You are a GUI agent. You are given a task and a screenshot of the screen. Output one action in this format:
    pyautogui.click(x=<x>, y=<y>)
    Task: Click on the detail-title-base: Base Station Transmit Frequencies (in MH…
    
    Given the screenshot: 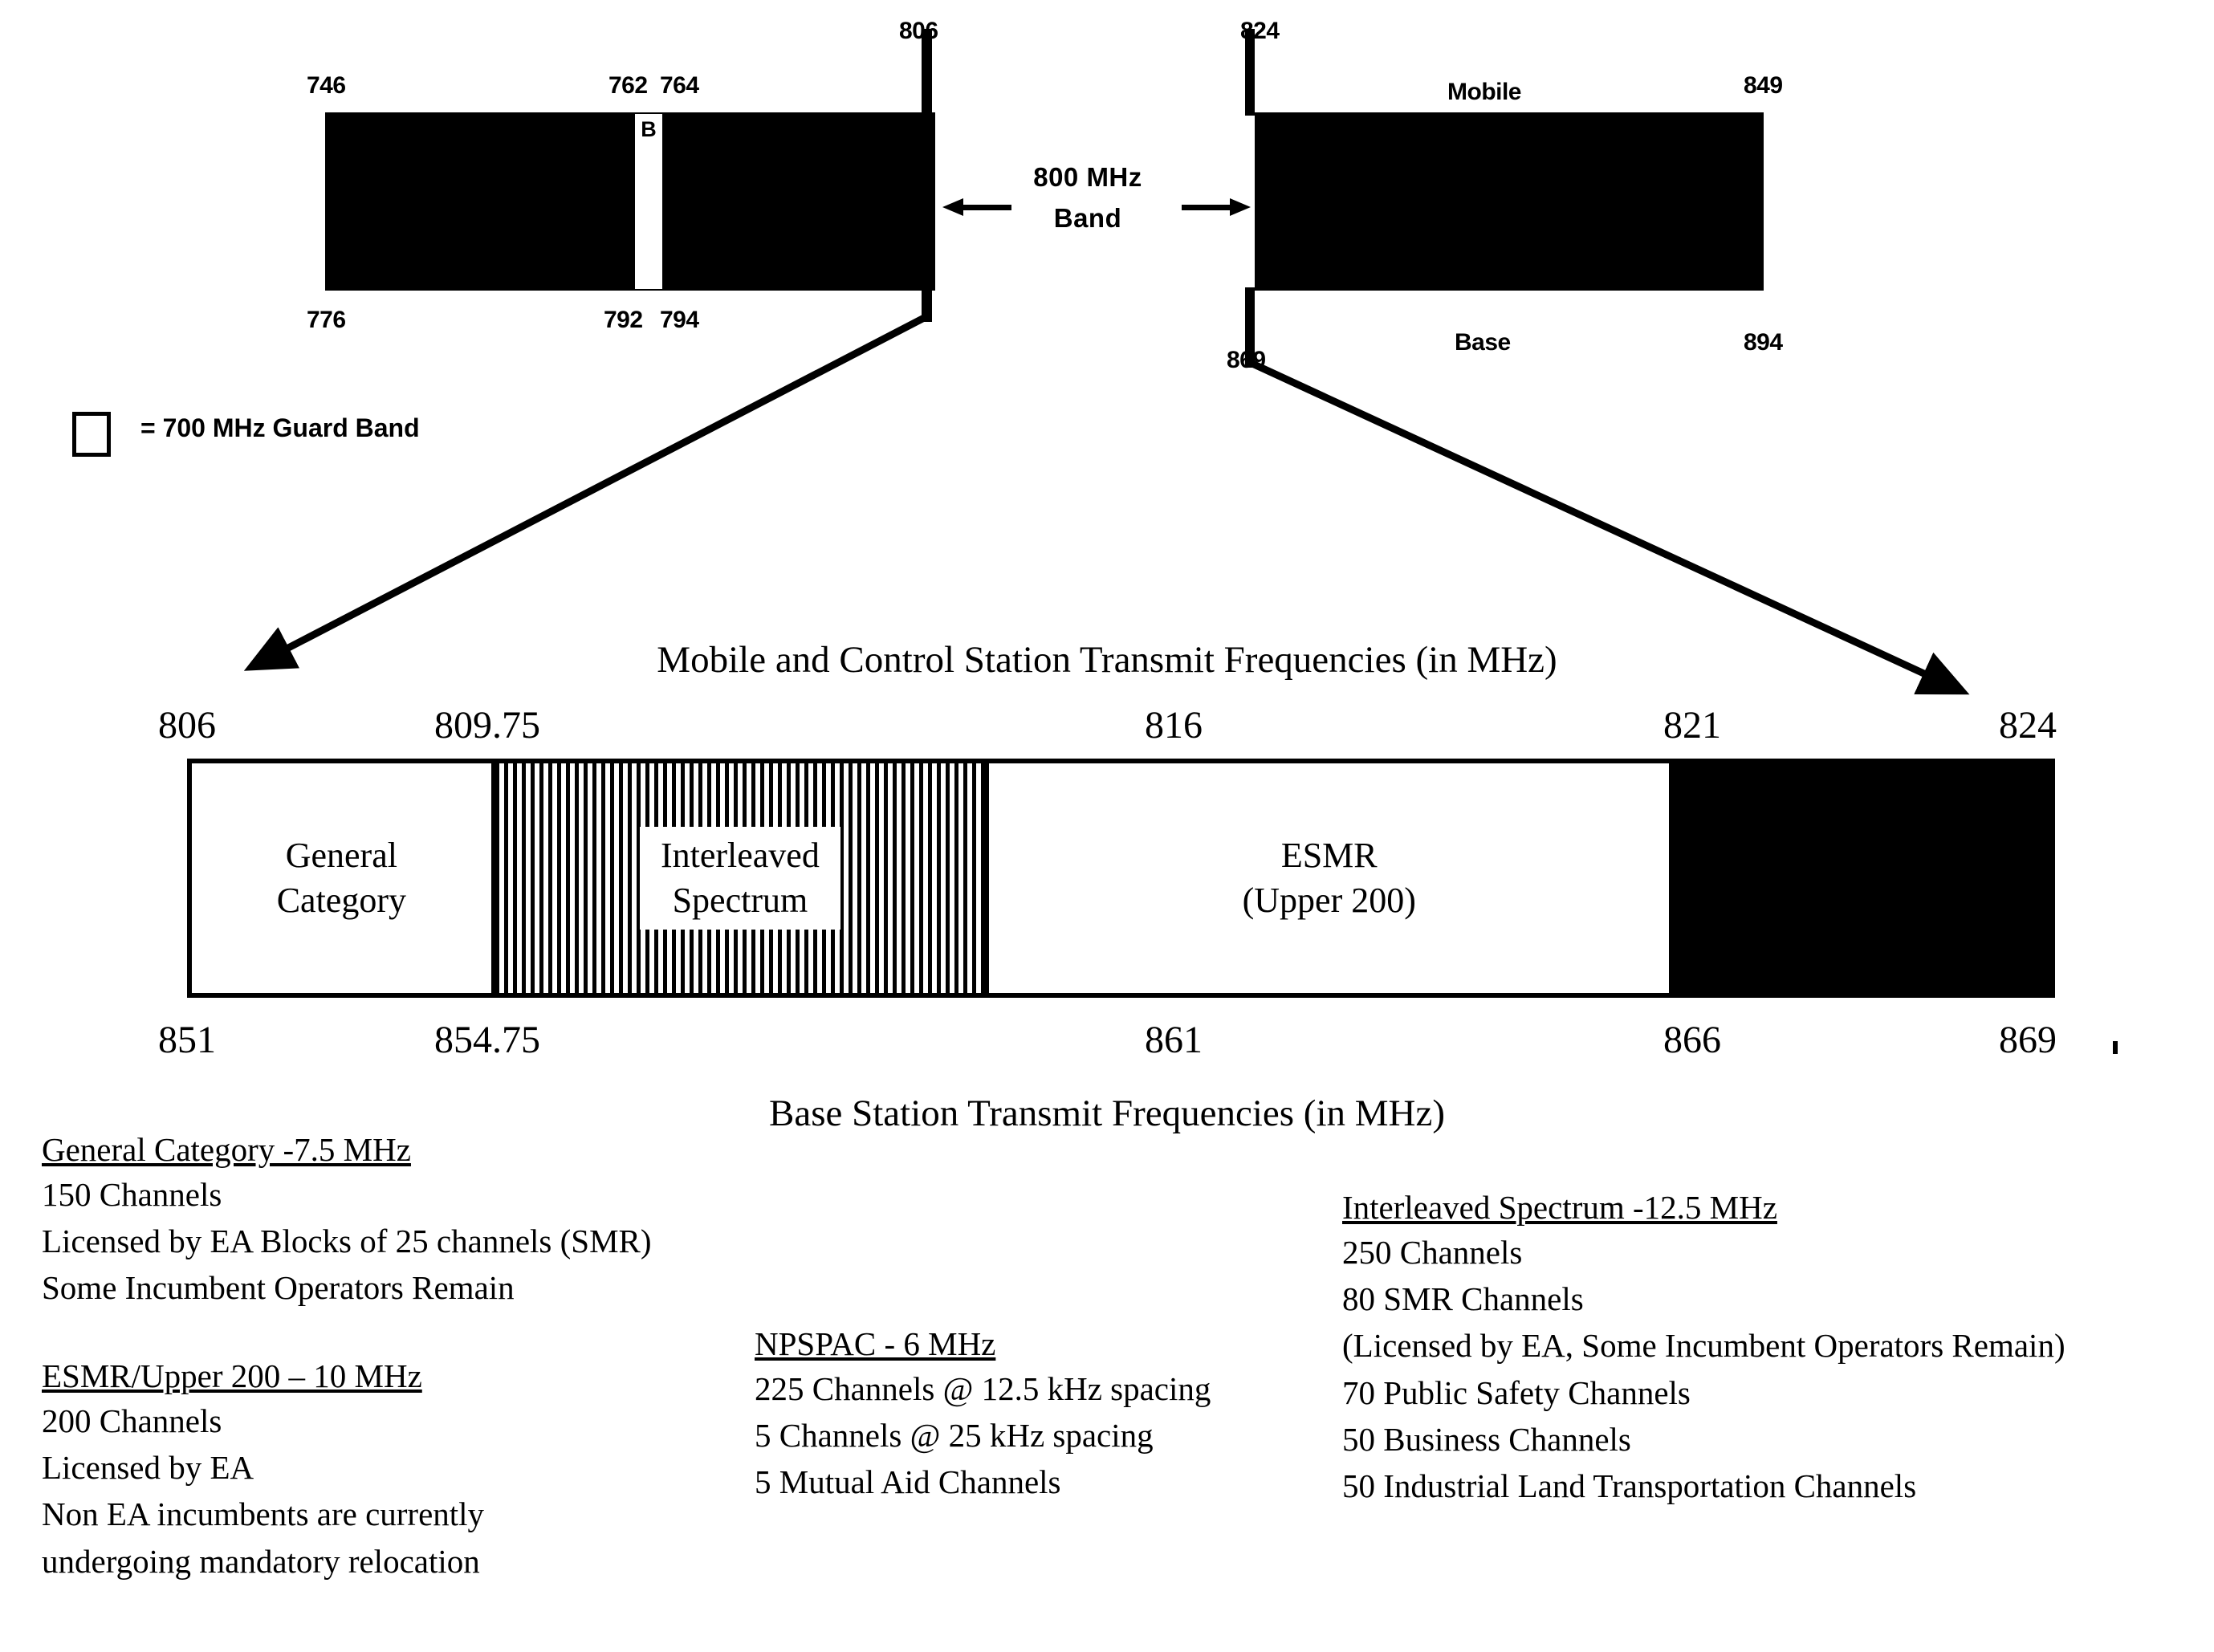 What is the action you would take?
    pyautogui.click(x=1106, y=1113)
    